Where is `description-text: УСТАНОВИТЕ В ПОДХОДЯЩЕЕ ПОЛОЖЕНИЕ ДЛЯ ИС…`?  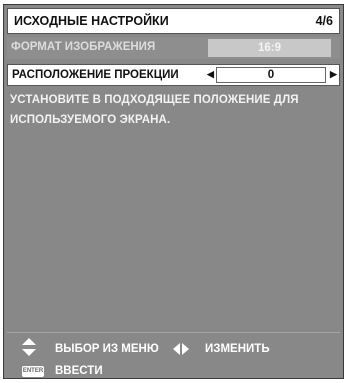
description-text: УСТАНОВИТЕ В ПОДХОДЯЩЕЕ ПОЛОЖЕНИЕ ДЛЯ ИС… is located at coordinates (172, 110).